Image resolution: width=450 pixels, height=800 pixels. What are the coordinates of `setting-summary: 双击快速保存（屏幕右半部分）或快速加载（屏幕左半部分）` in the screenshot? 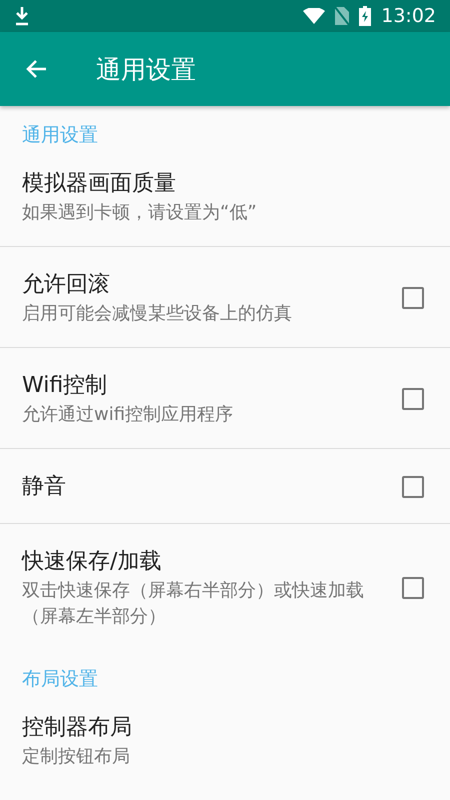 It's located at (193, 604).